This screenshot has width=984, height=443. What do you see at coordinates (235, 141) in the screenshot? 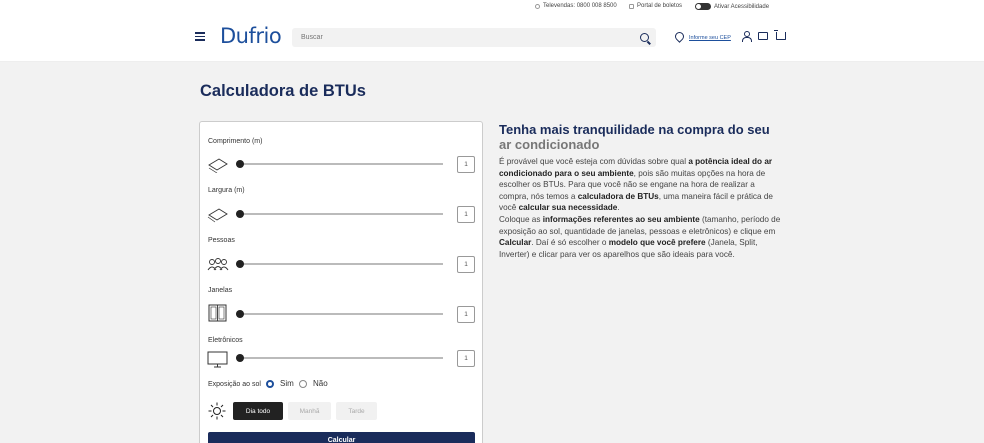
I see `comprimento-label: Comprimento (m)` at bounding box center [235, 141].